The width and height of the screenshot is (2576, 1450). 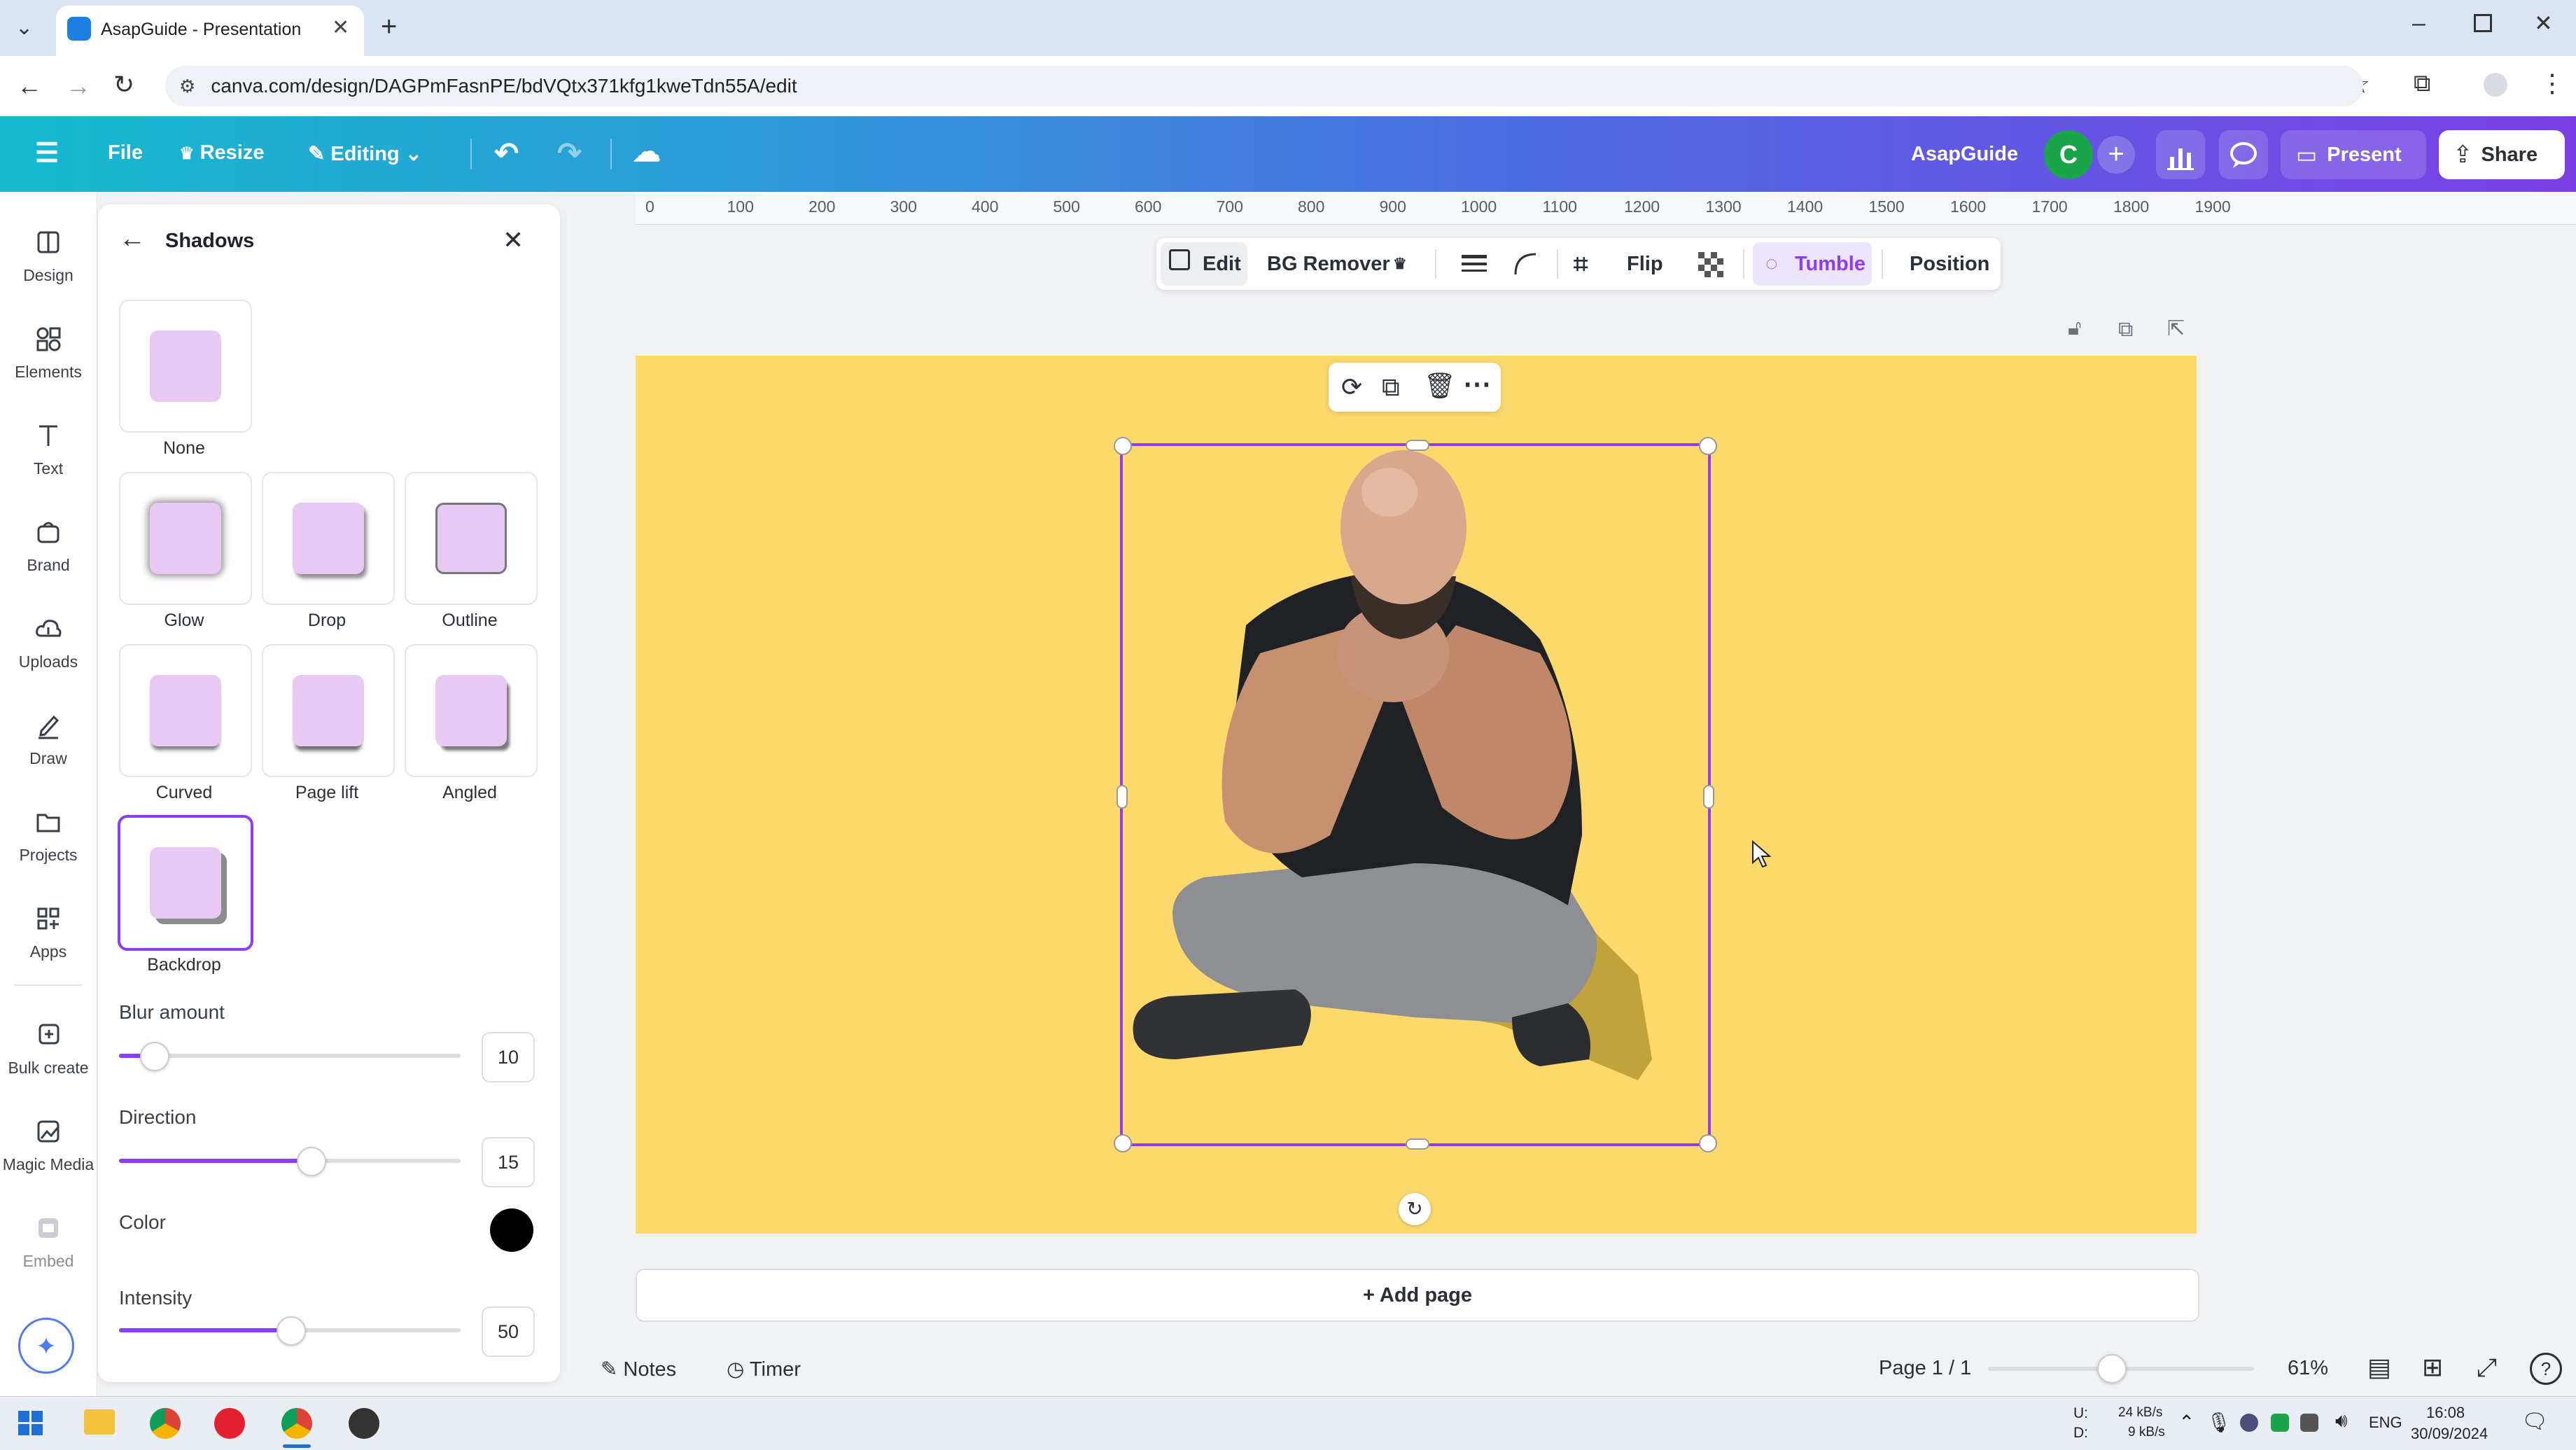 What do you see at coordinates (2552, 83) in the screenshot?
I see `browser-menu-icon: ⋮` at bounding box center [2552, 83].